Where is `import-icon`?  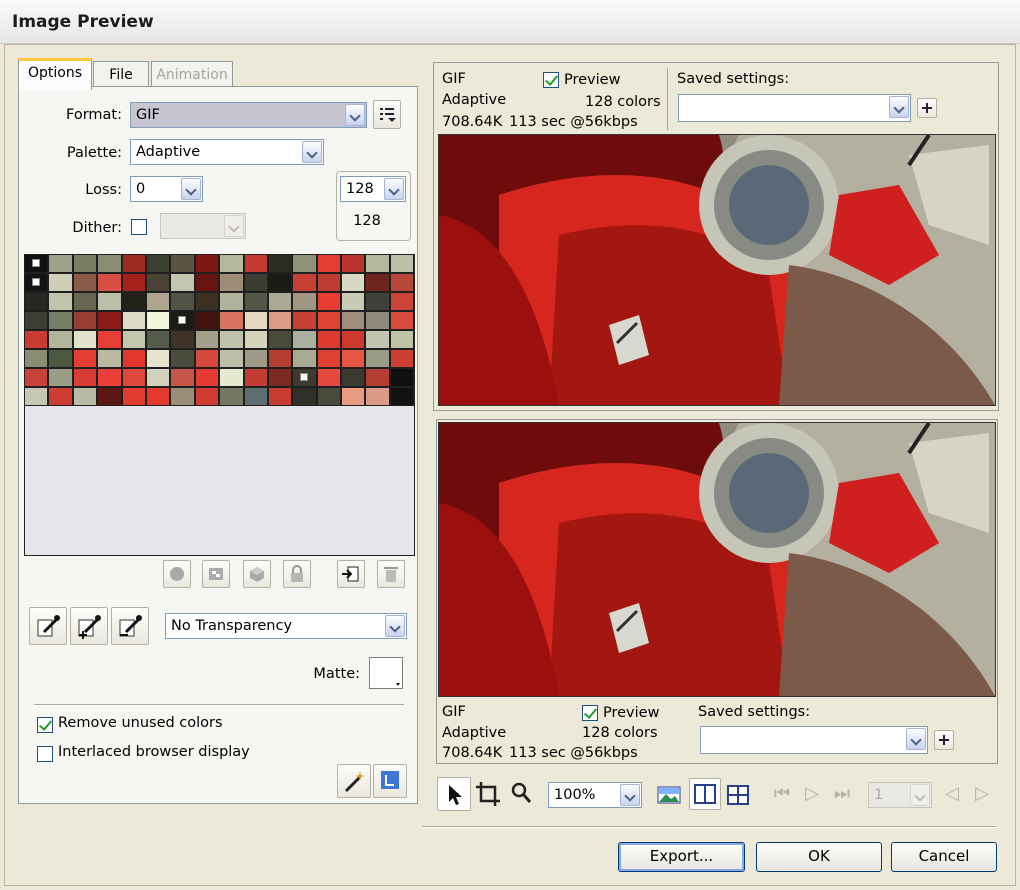
import-icon is located at coordinates (351, 574).